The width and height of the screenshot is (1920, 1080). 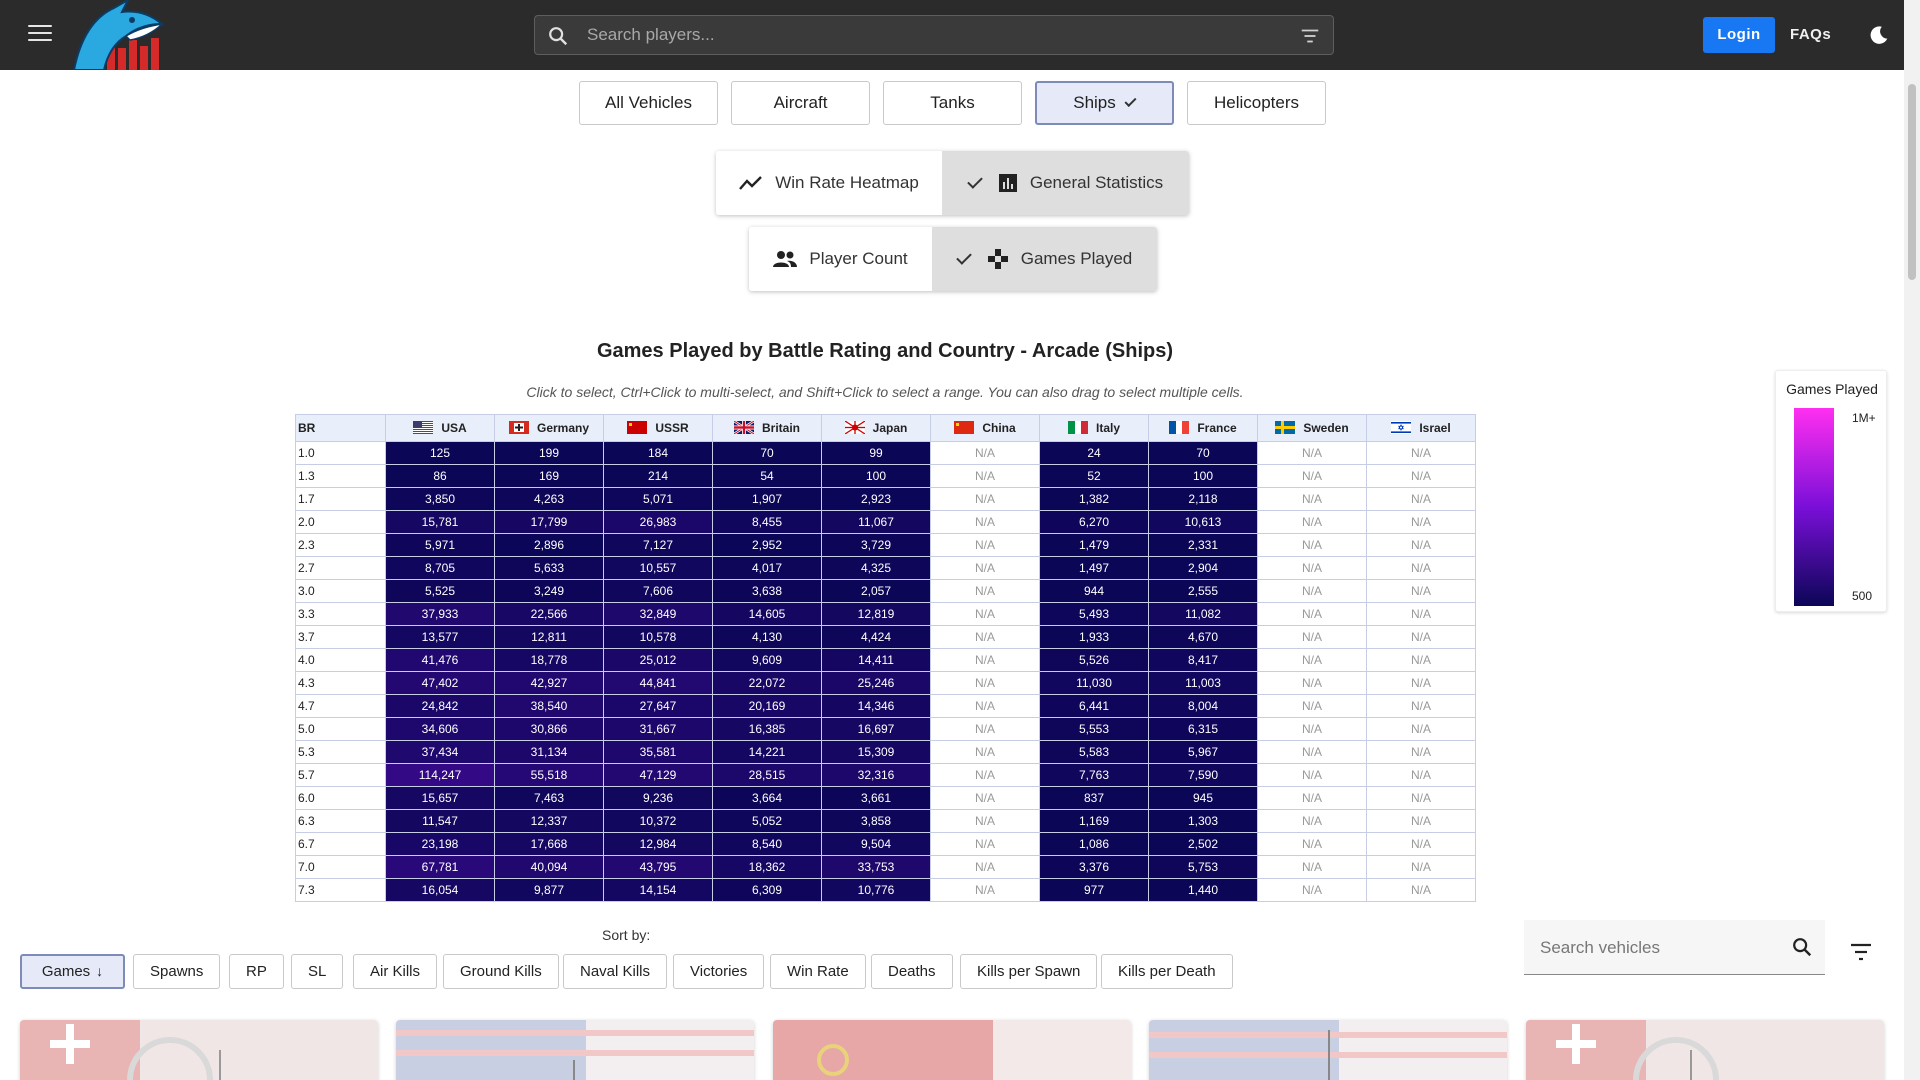 What do you see at coordinates (1094, 545) in the screenshot?
I see `heatmap-cell: 1,479` at bounding box center [1094, 545].